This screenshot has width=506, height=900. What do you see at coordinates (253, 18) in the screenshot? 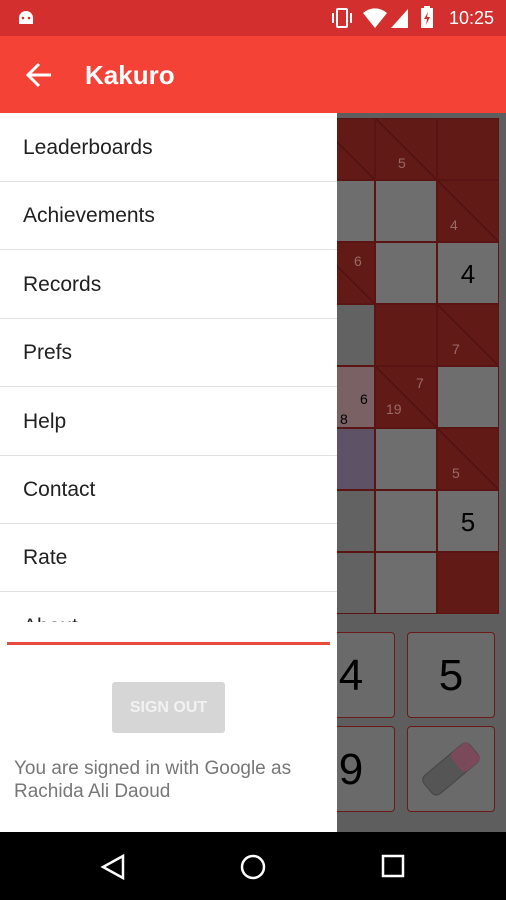
I see `status-bar: 10:25` at bounding box center [253, 18].